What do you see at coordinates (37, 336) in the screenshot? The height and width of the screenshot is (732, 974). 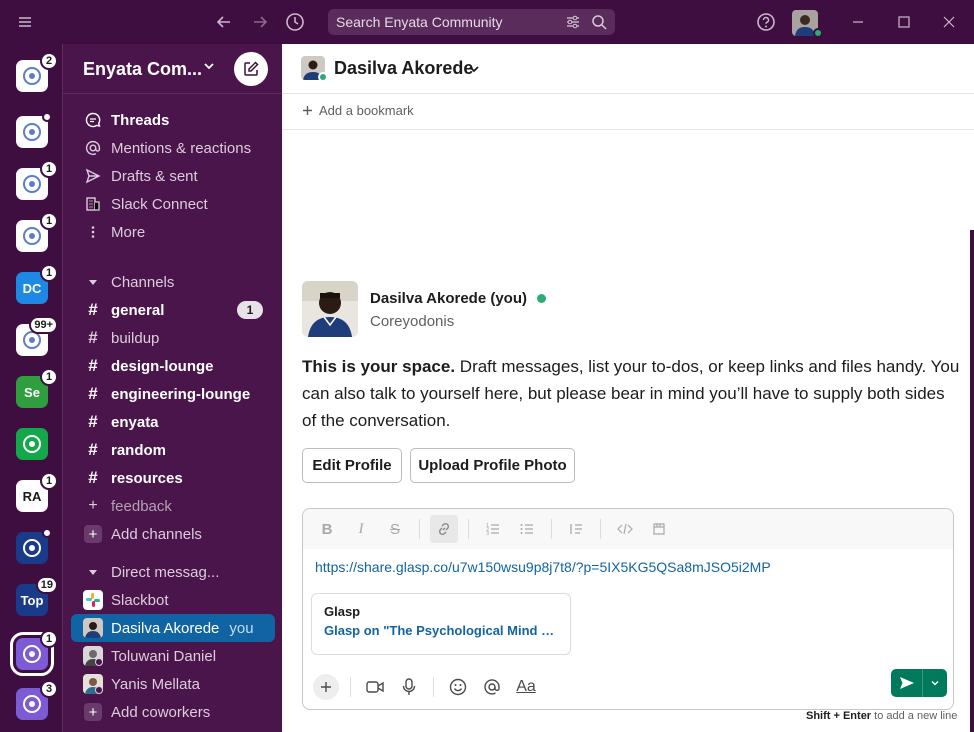 I see `workspace-icon: 99+` at bounding box center [37, 336].